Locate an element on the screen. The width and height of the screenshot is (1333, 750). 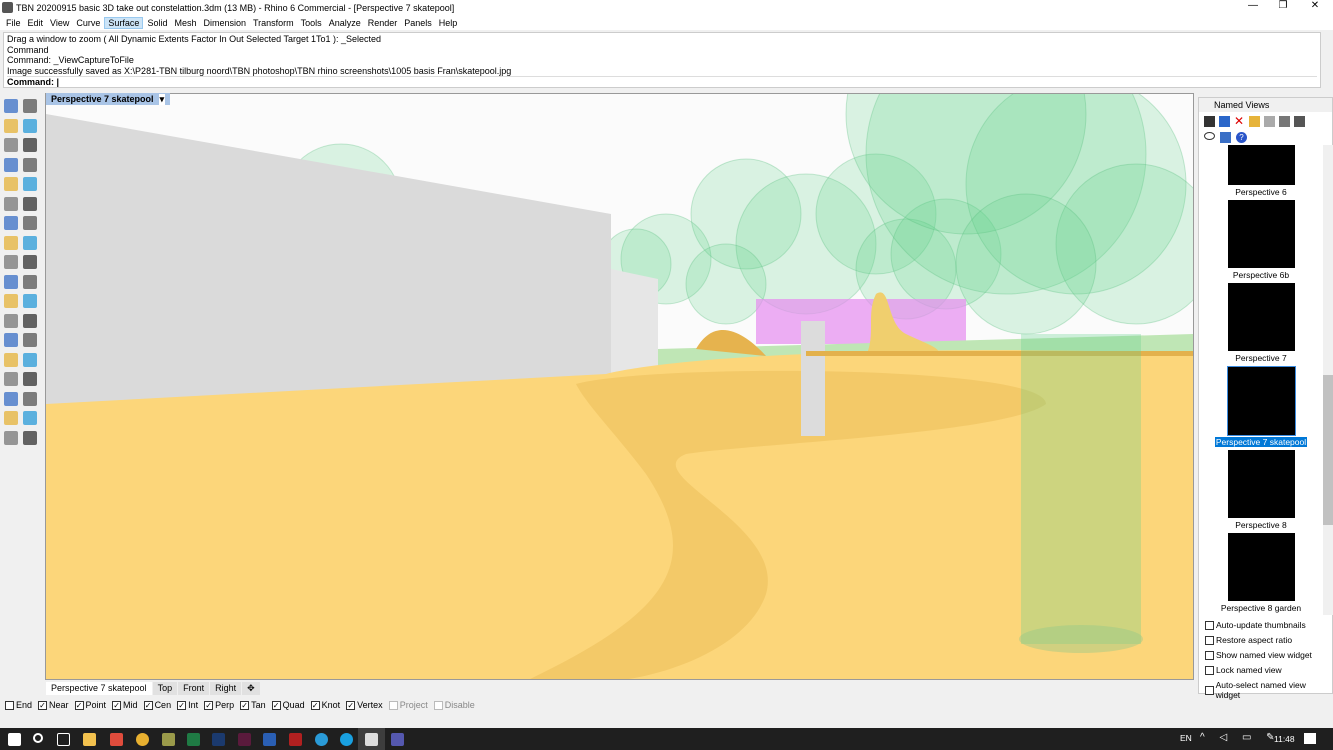
command-input: Command: | is located at coordinates (662, 82).